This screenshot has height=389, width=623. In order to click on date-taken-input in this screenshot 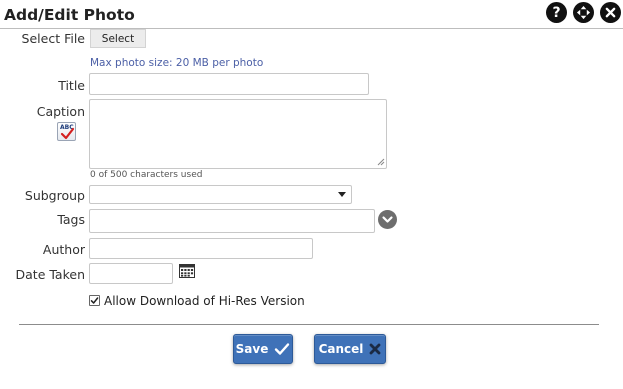, I will do `click(131, 273)`.